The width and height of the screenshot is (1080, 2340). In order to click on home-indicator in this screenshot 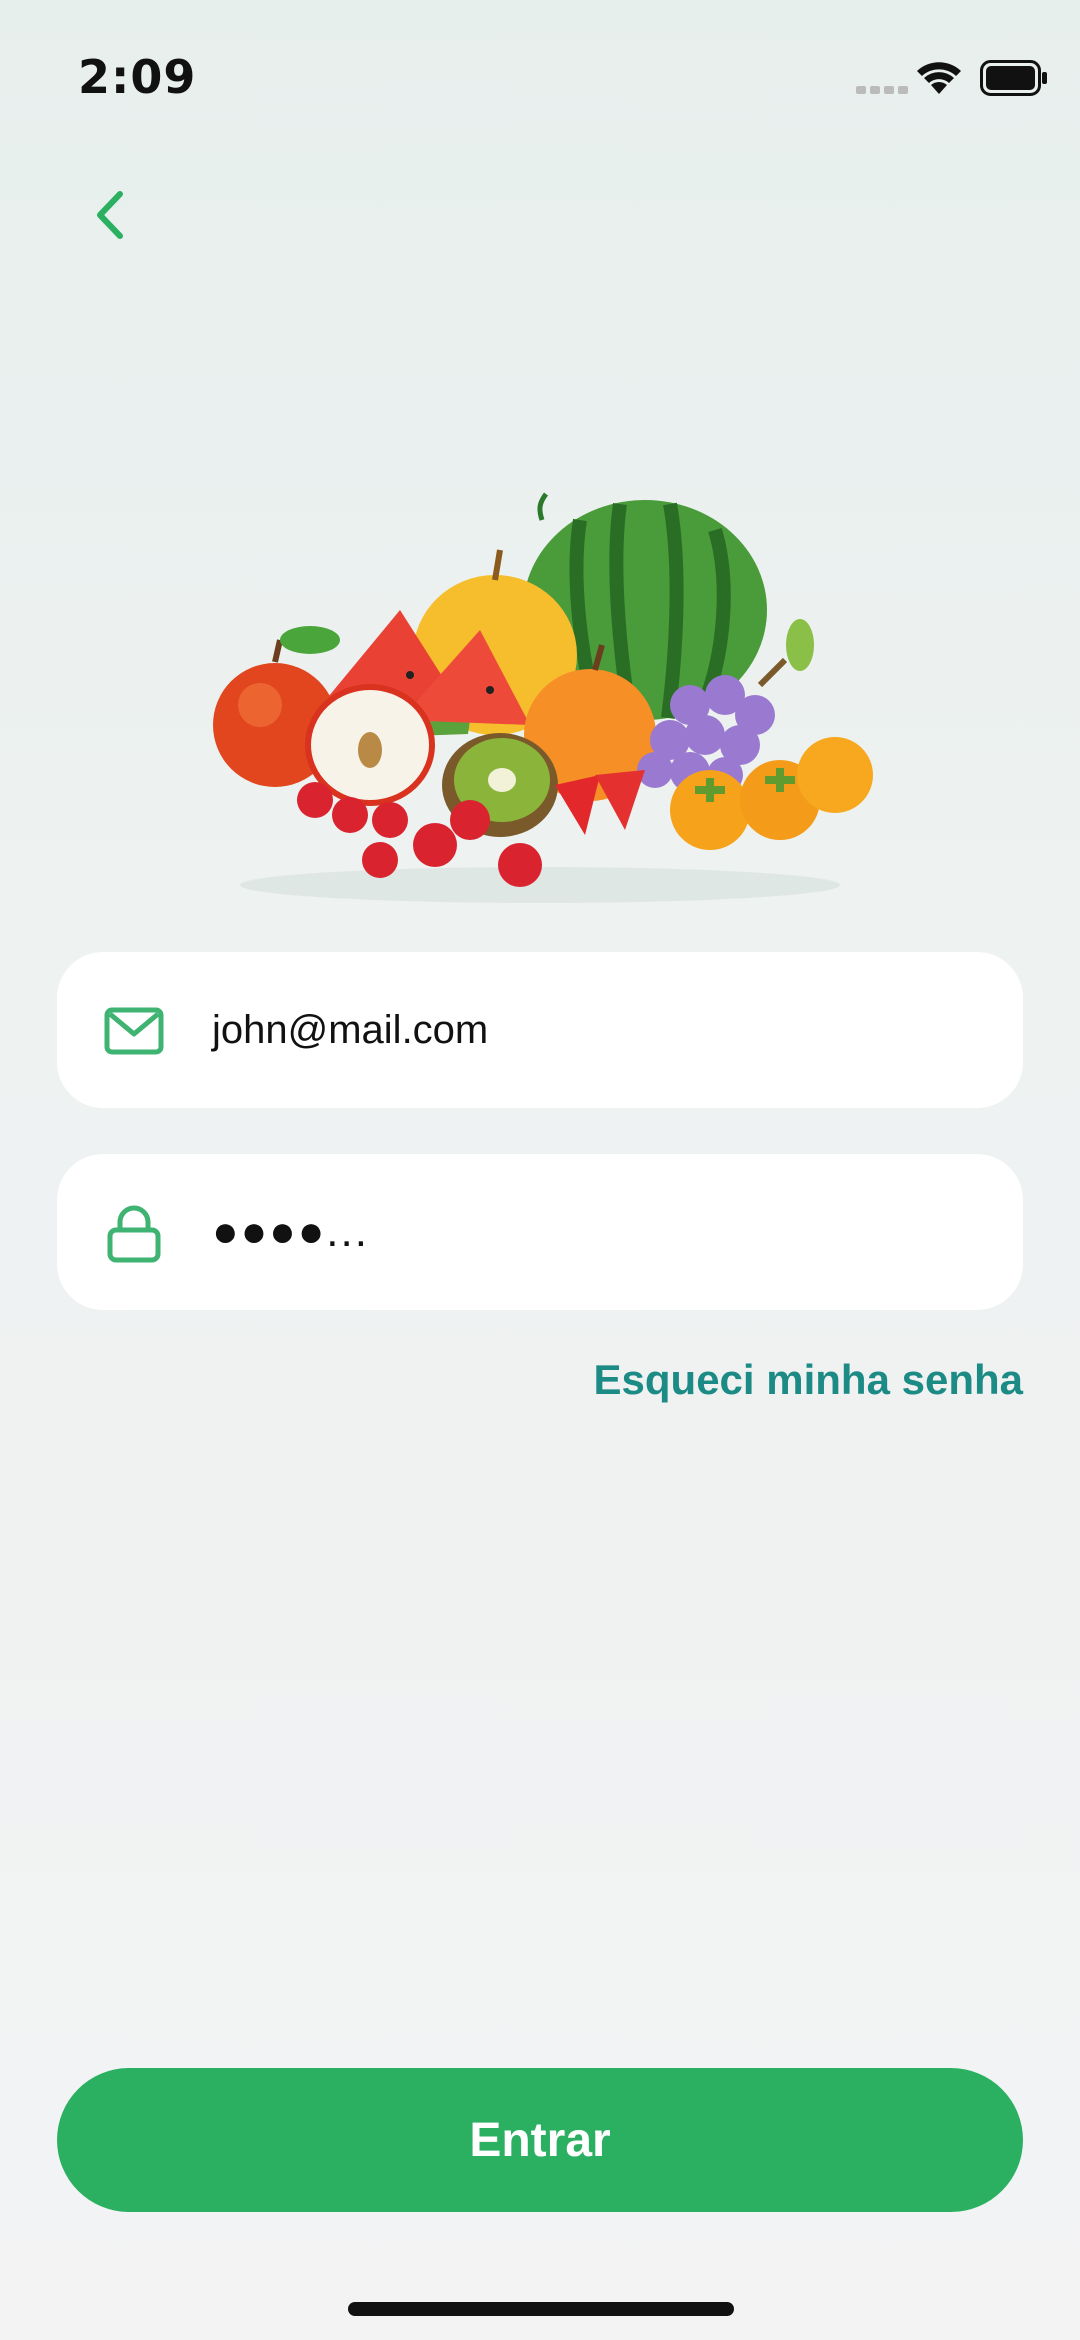, I will do `click(541, 2309)`.